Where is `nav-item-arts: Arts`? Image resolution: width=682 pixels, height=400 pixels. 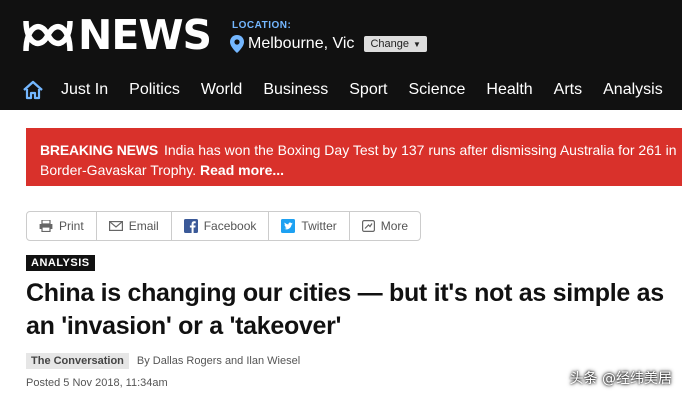 nav-item-arts: Arts is located at coordinates (568, 90).